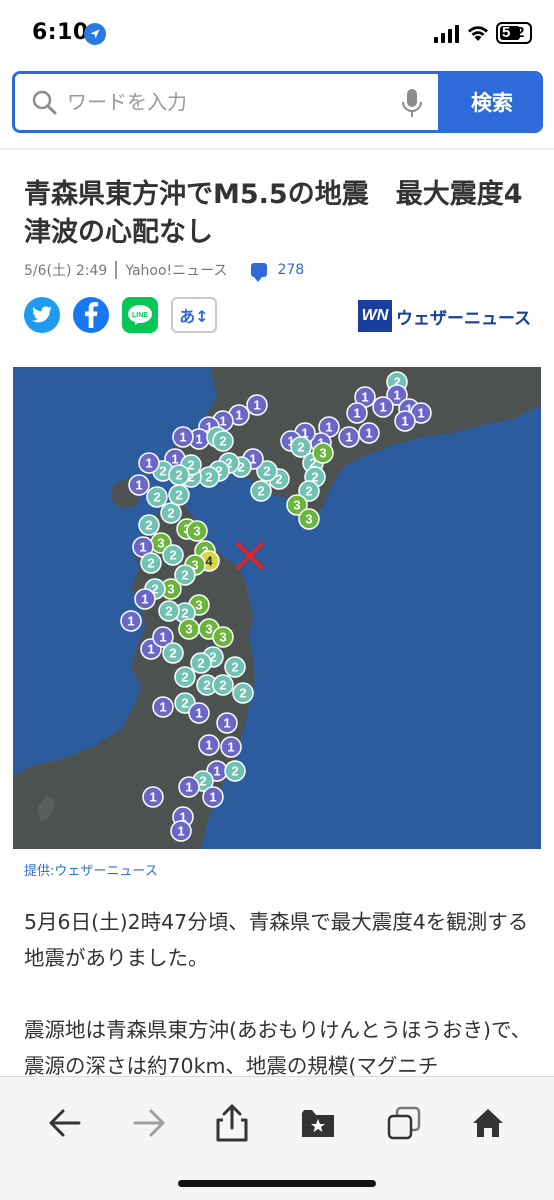 The width and height of the screenshot is (554, 1200). I want to click on forward-arrow-icon, so click(150, 1123).